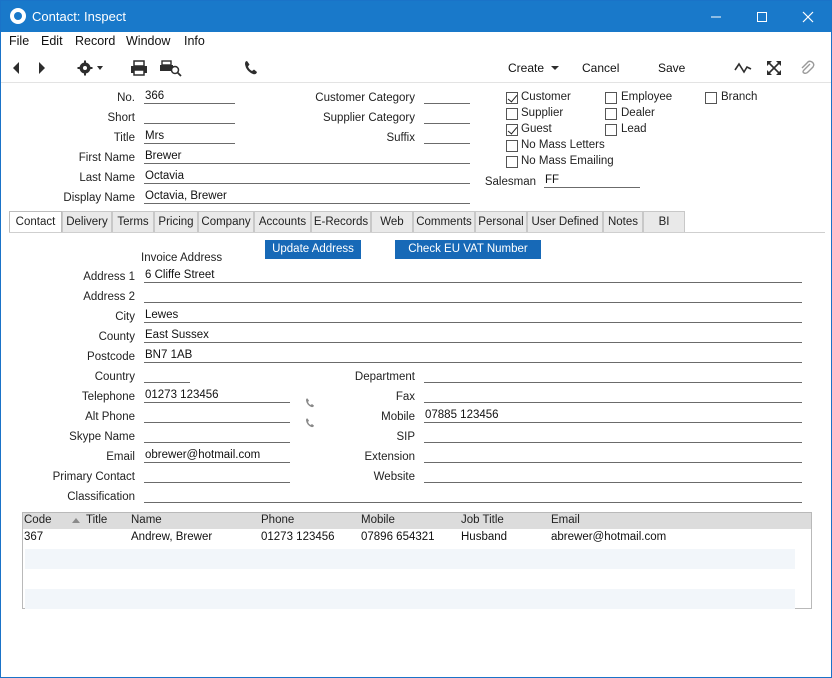 The height and width of the screenshot is (678, 832). Describe the element at coordinates (512, 162) in the screenshot. I see `no-mass-emailing-checkbox` at that location.